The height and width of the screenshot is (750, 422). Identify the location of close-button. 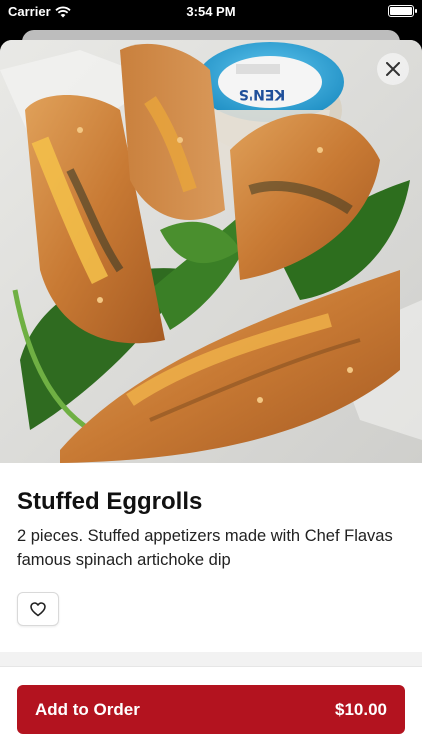
(393, 69).